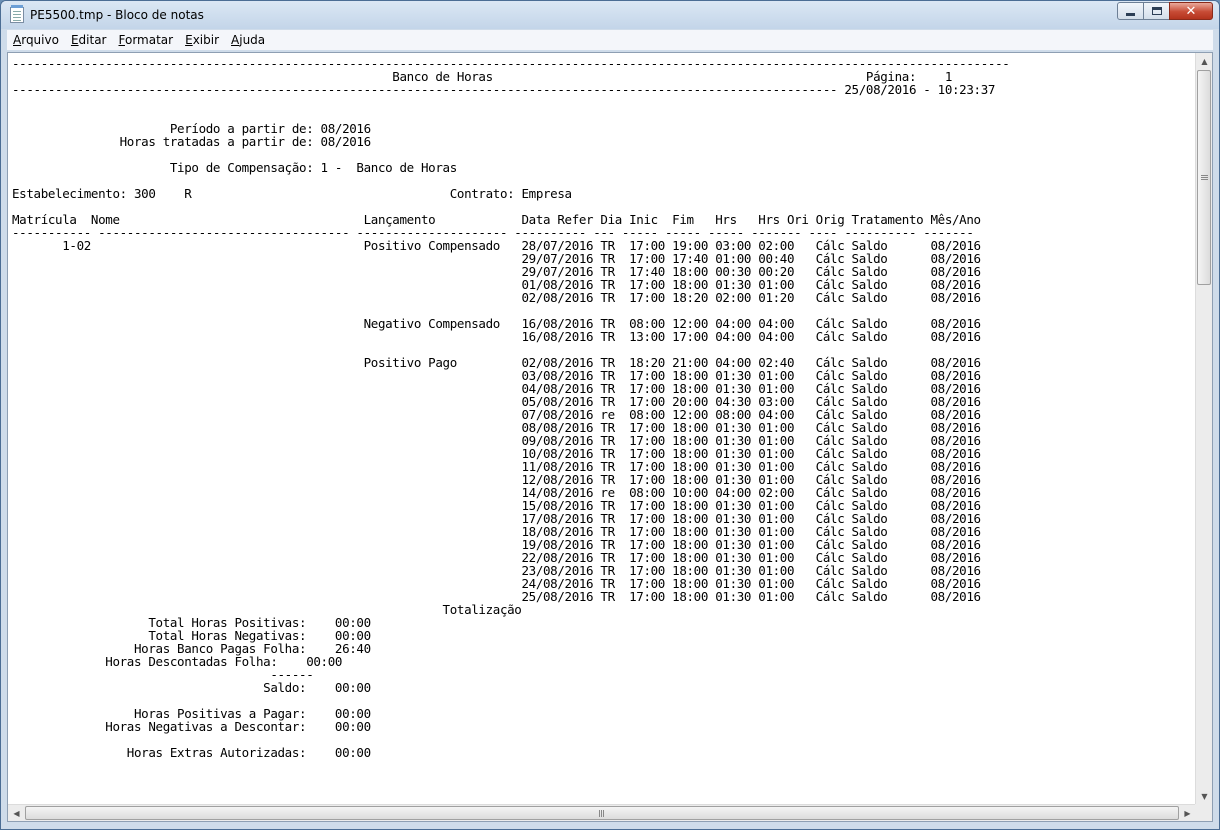  What do you see at coordinates (1203, 812) in the screenshot?
I see `scrollbar-corner` at bounding box center [1203, 812].